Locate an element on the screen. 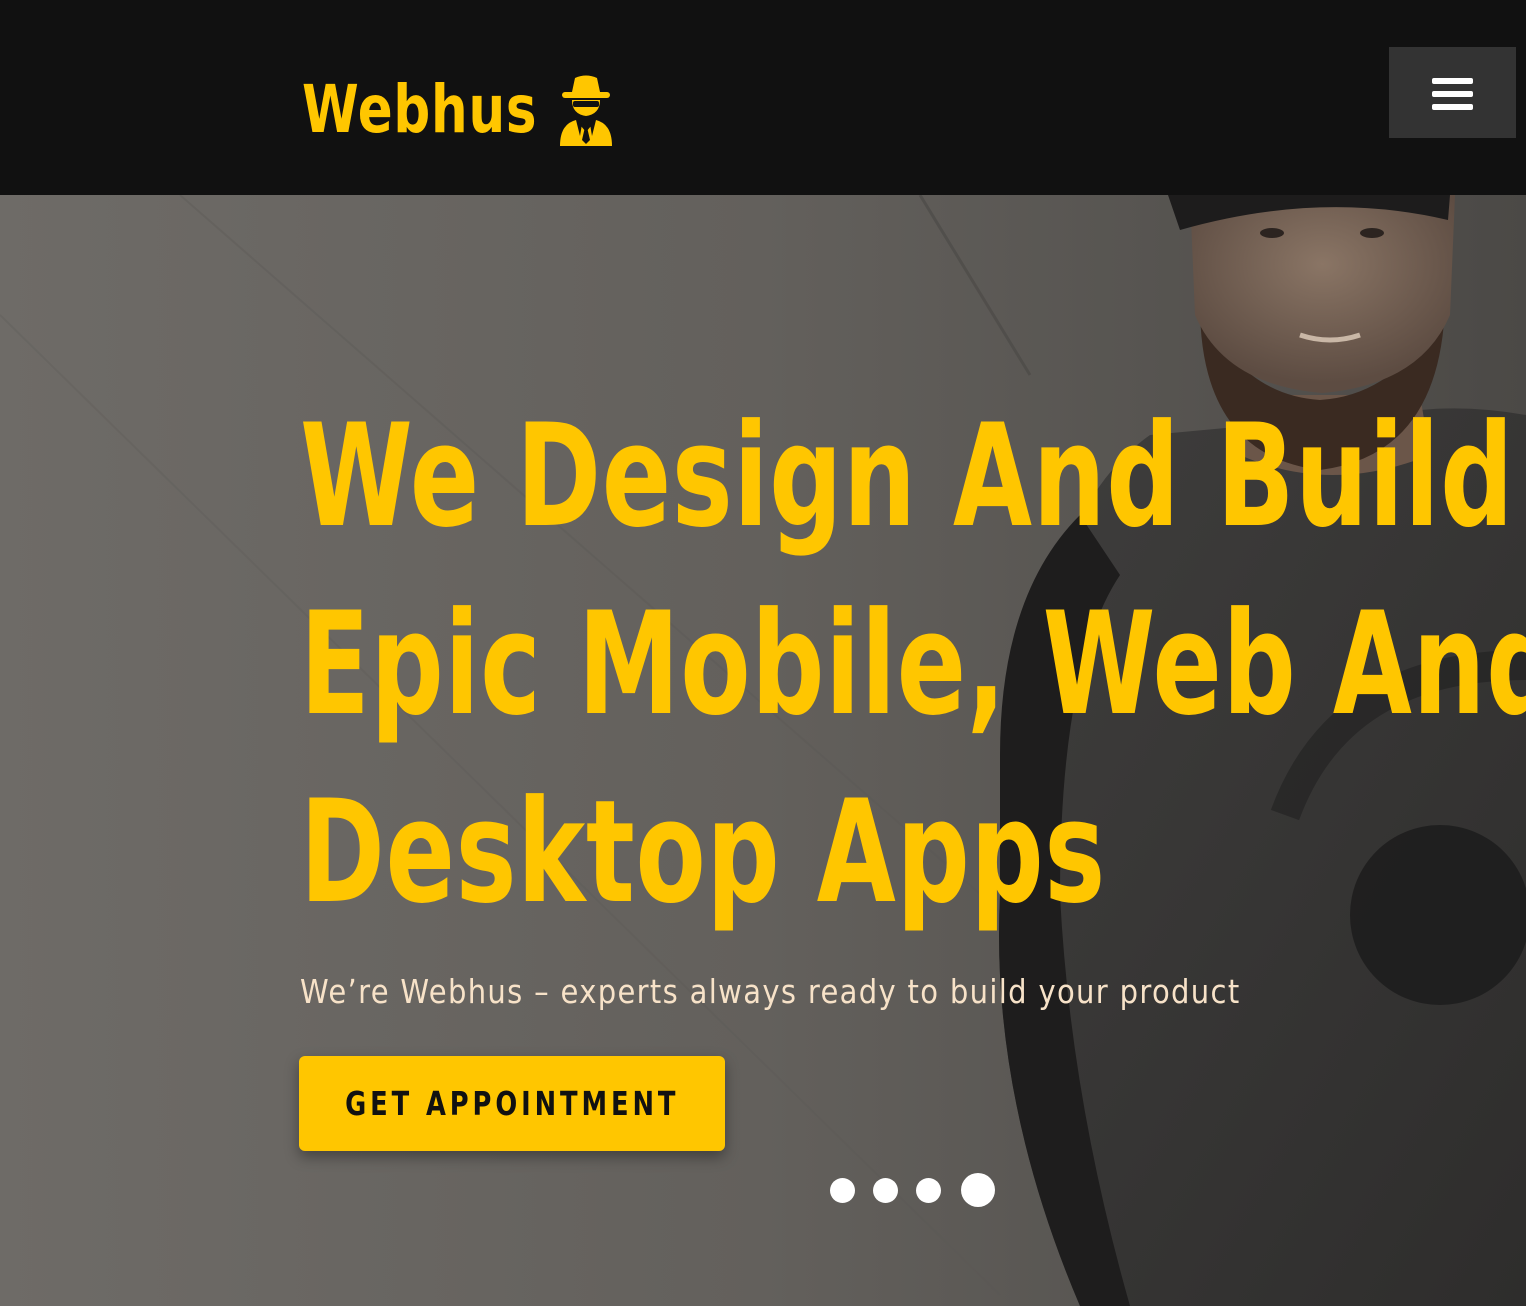 The height and width of the screenshot is (1306, 1526). get-appointment-label: GET APPOINTMENT is located at coordinates (512, 1103).